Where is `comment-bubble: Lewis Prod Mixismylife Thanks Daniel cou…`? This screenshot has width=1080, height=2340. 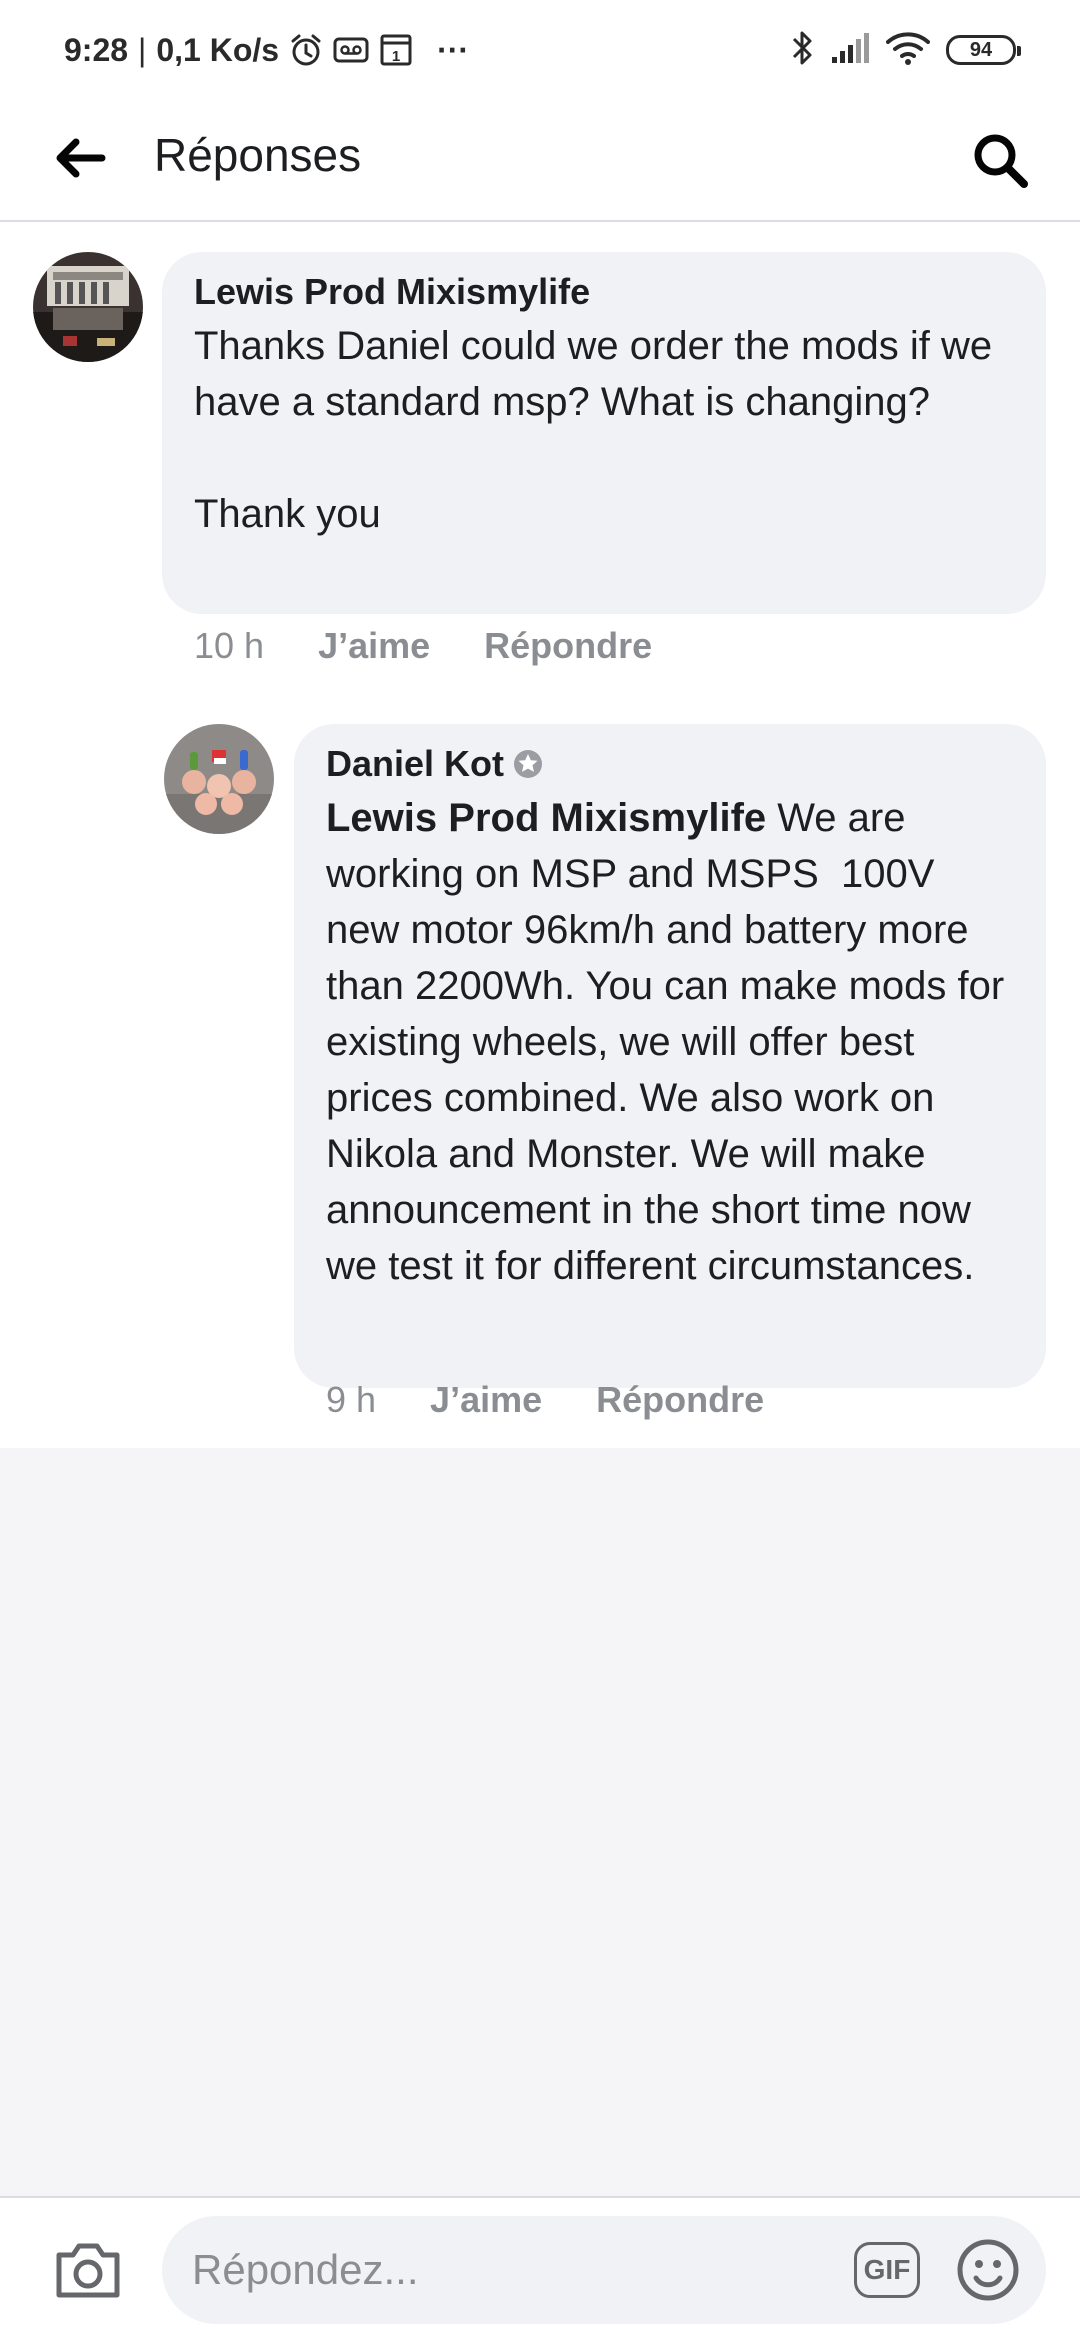 comment-bubble: Lewis Prod Mixismylife Thanks Daniel cou… is located at coordinates (604, 433).